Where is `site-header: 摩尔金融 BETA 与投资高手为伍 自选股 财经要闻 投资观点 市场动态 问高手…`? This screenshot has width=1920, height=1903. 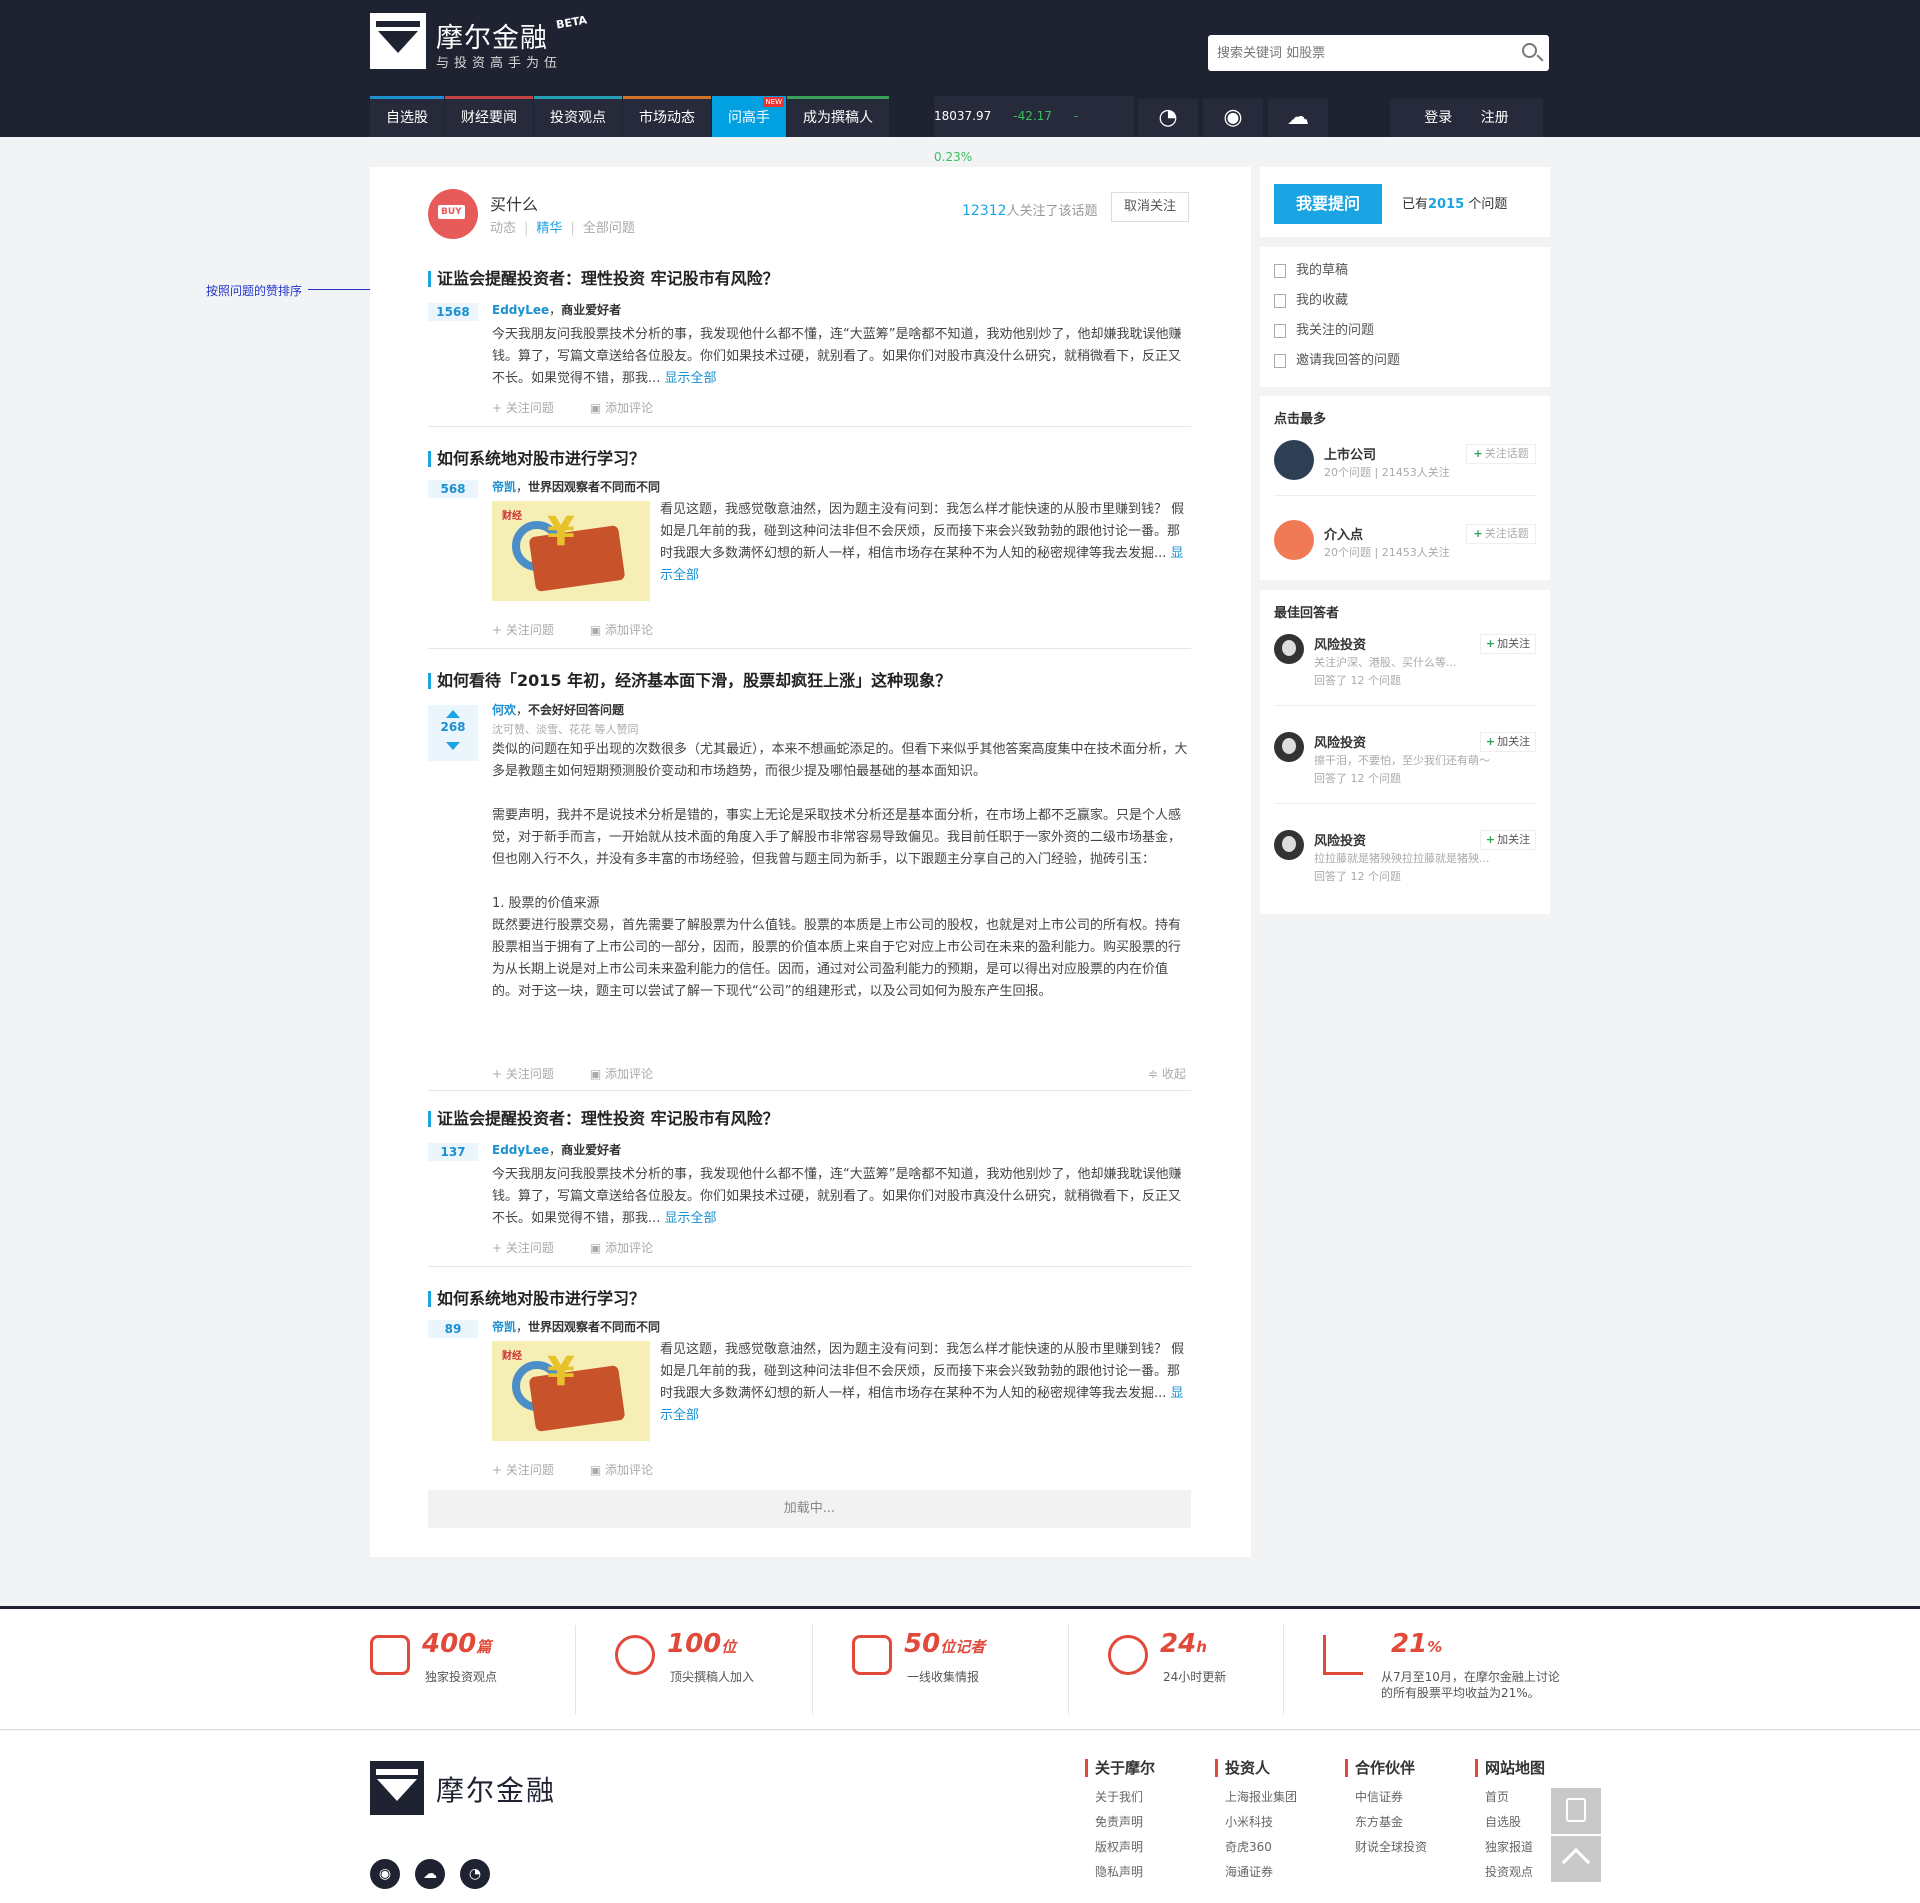
site-header: 摩尔金融 BETA 与投资高手为伍 自选股 财经要闻 投资观点 市场动态 问高手… is located at coordinates (960, 82).